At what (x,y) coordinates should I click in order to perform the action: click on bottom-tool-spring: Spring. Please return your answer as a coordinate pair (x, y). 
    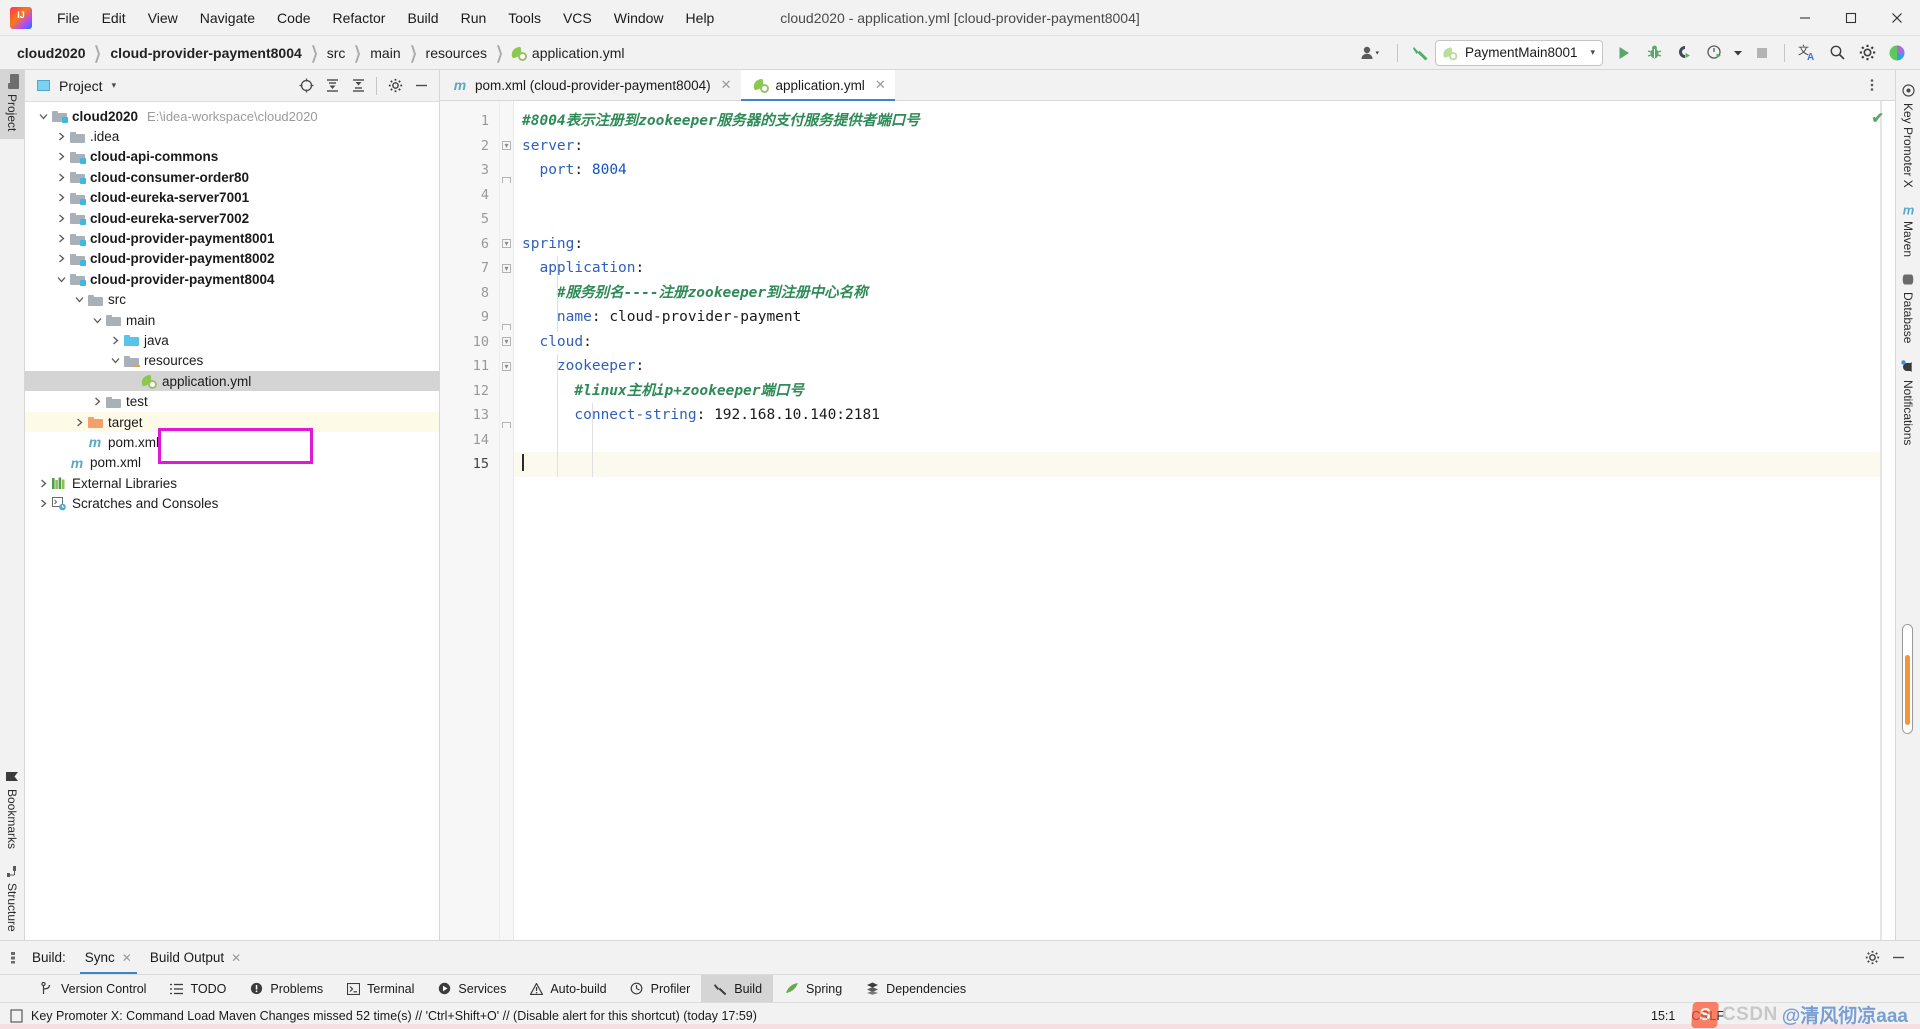
    Looking at the image, I should click on (813, 988).